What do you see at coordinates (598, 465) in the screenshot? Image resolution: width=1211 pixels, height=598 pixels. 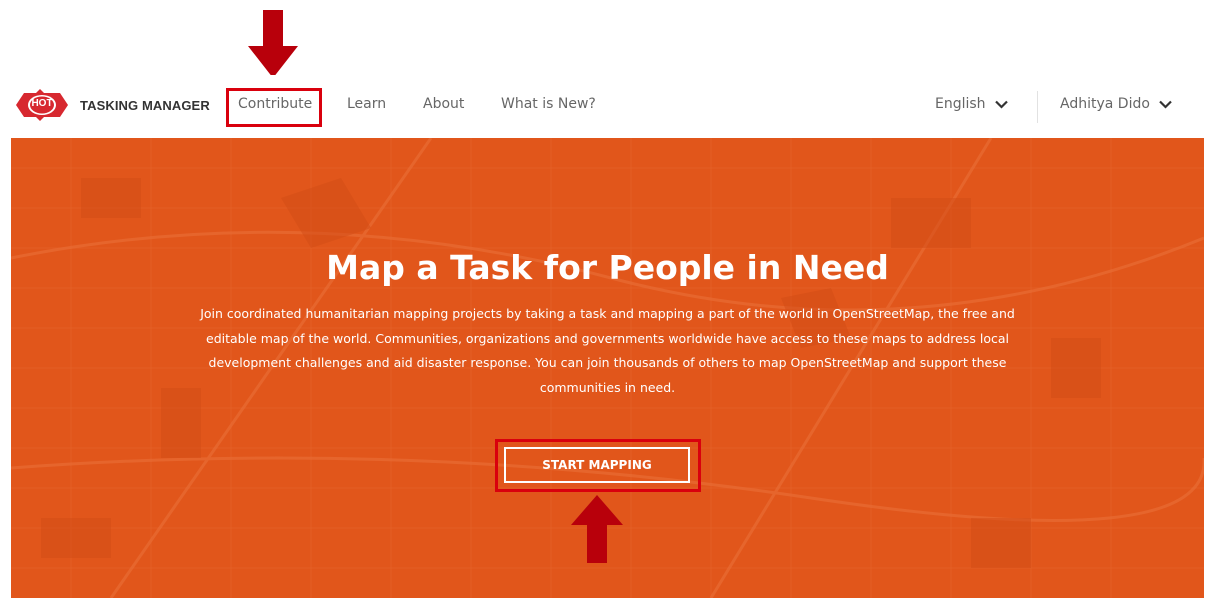 I see `highlight-start-mapping` at bounding box center [598, 465].